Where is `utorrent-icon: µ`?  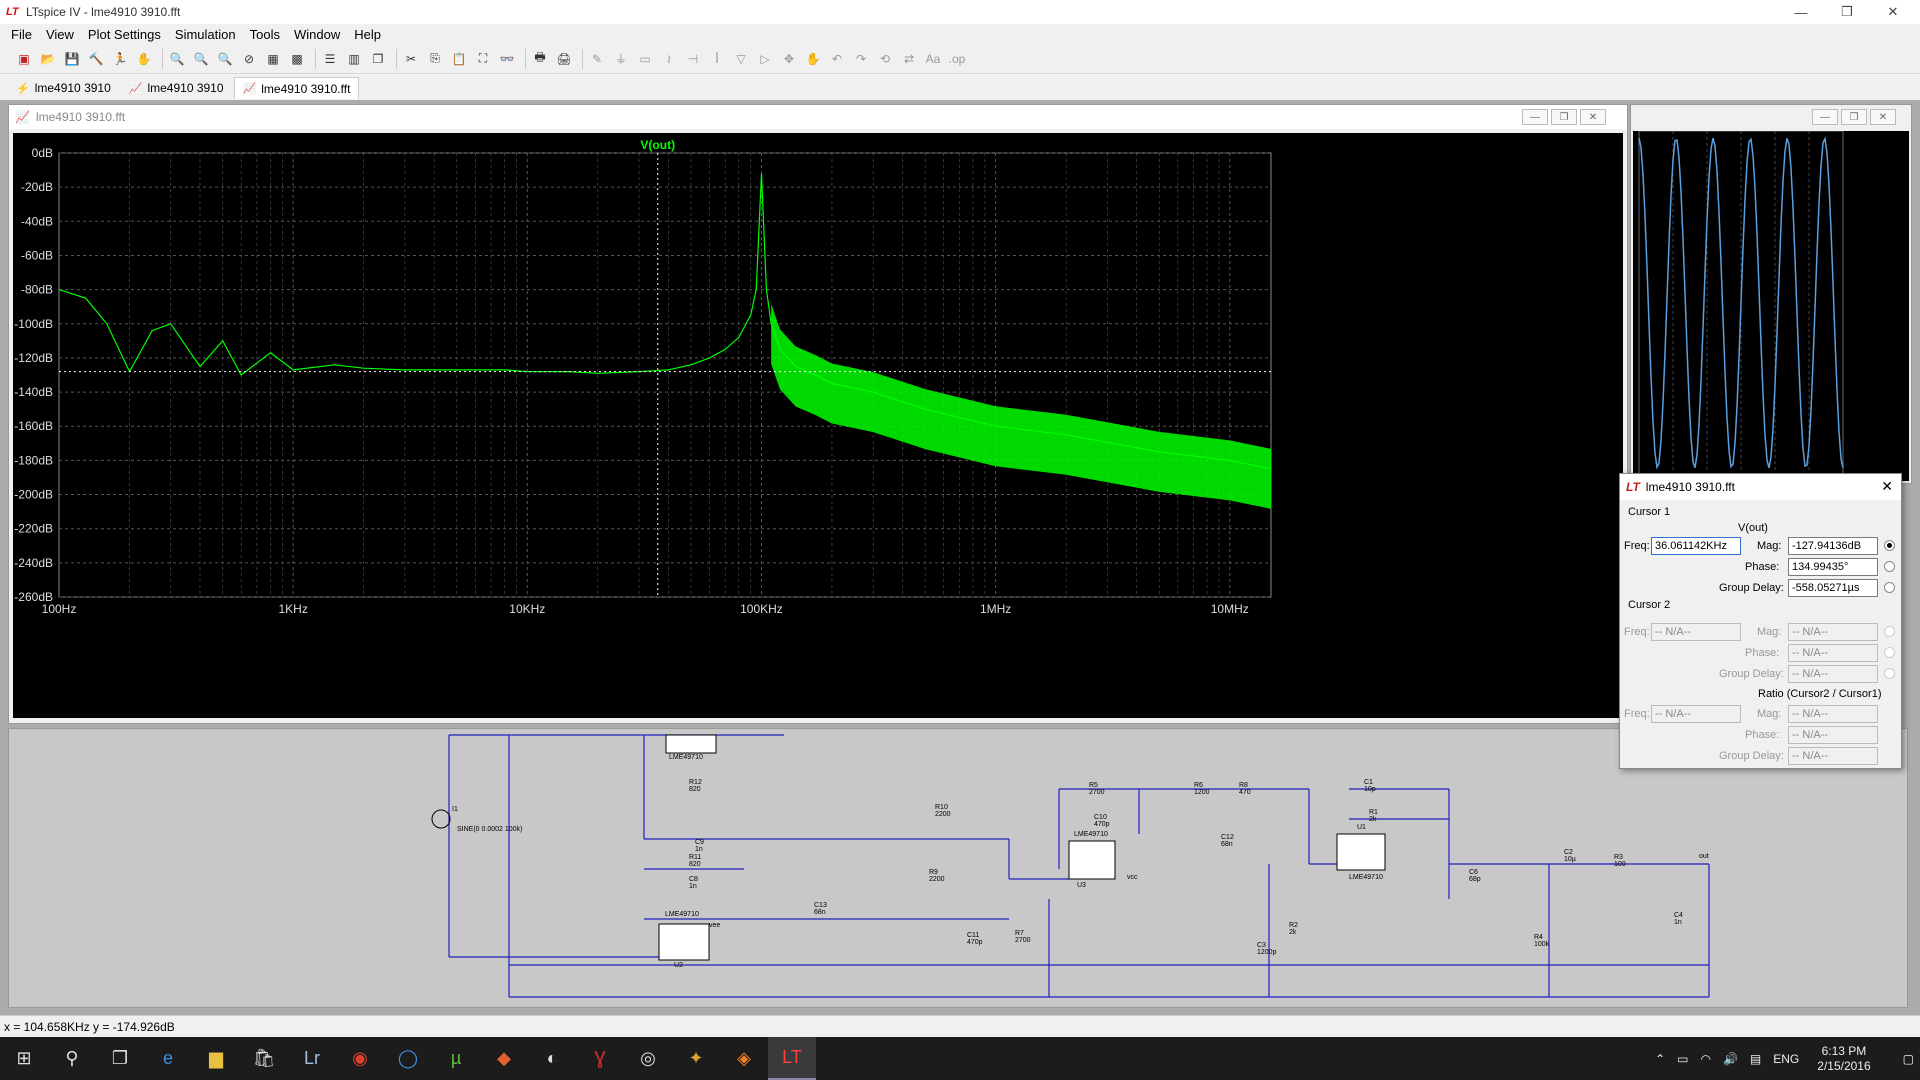
utorrent-icon: µ is located at coordinates (456, 1058).